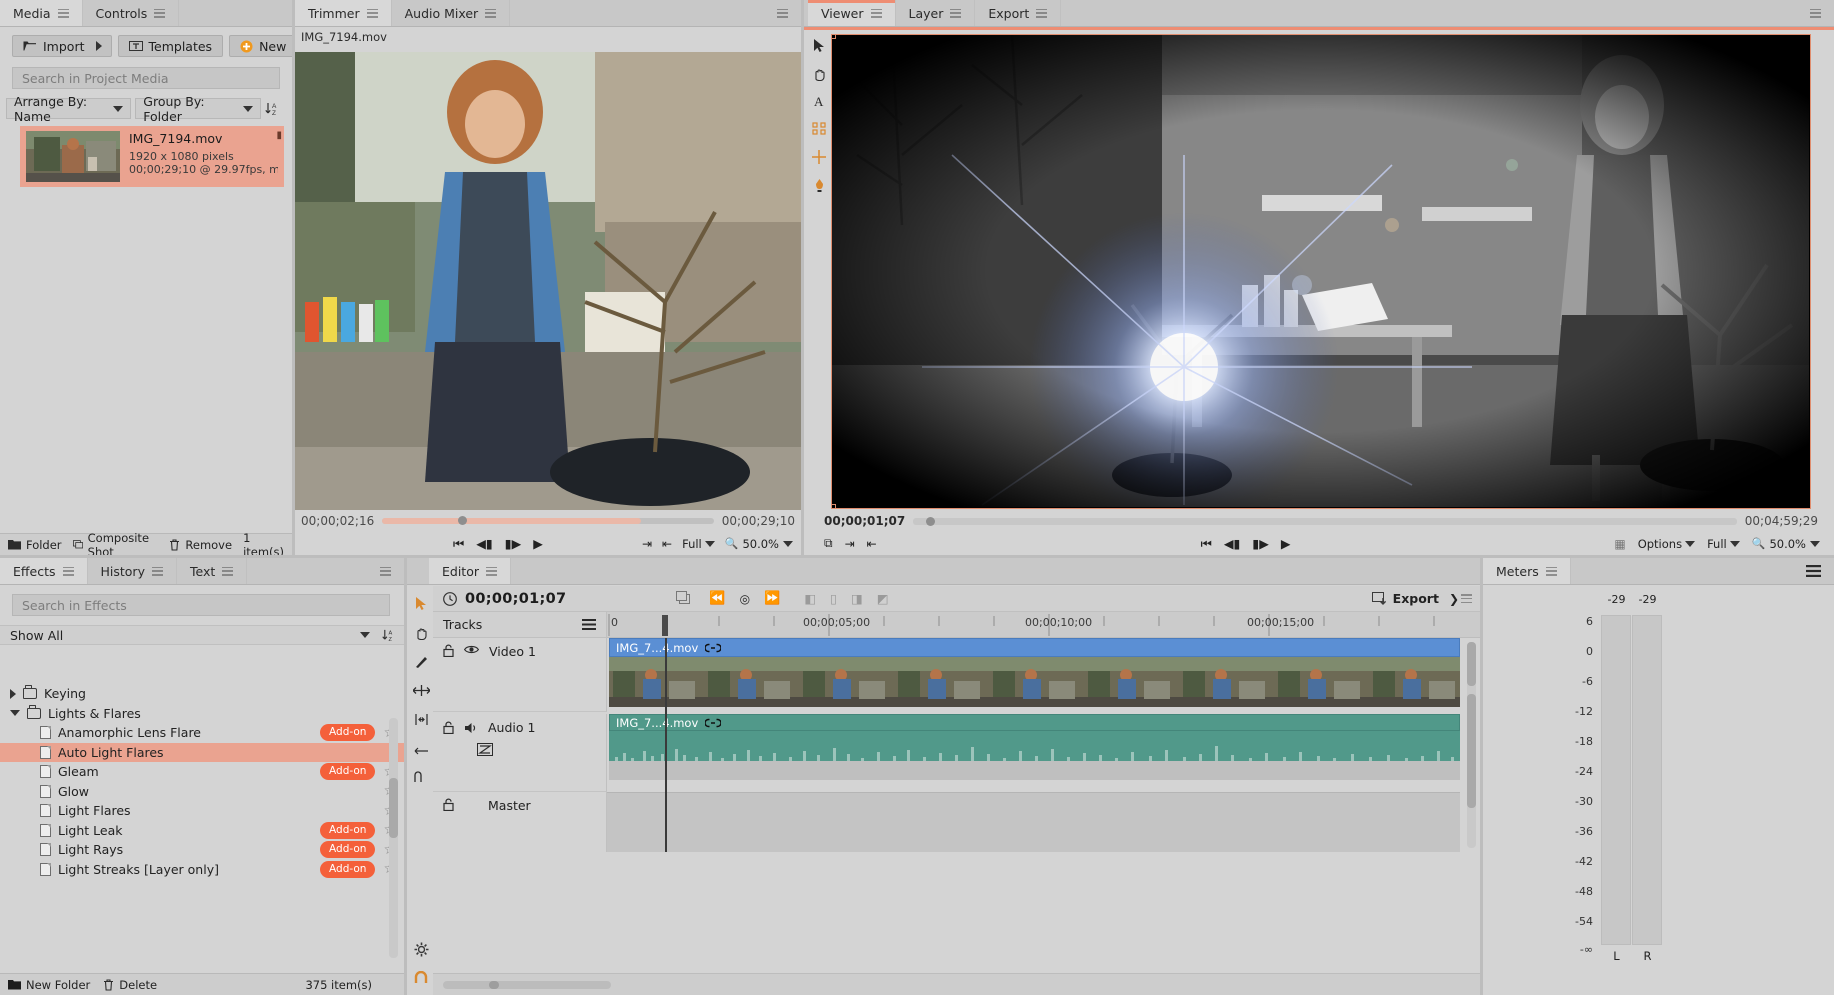 This screenshot has height=995, width=1834. Describe the element at coordinates (760, 544) in the screenshot. I see `trimmer-zoom-label: 50.0%` at that location.